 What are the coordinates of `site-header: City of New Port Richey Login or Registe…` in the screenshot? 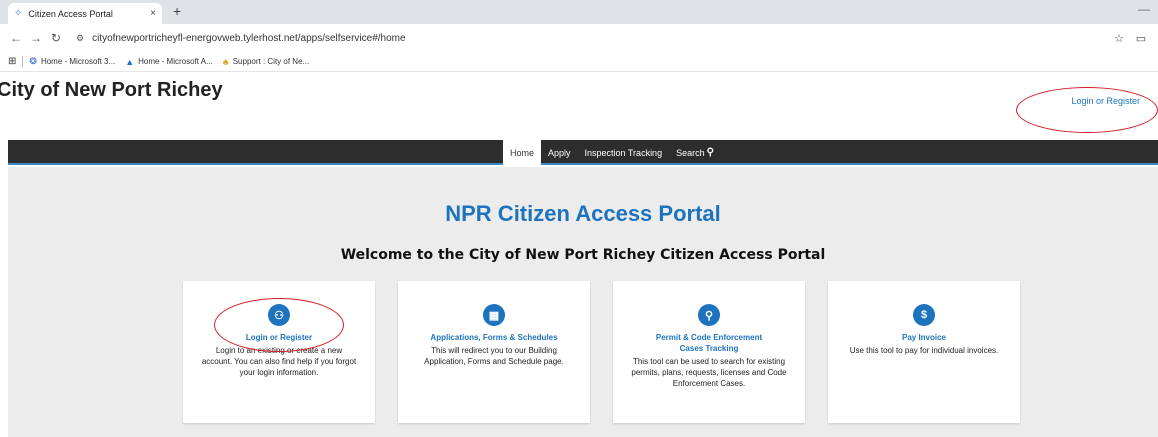 It's located at (579, 101).